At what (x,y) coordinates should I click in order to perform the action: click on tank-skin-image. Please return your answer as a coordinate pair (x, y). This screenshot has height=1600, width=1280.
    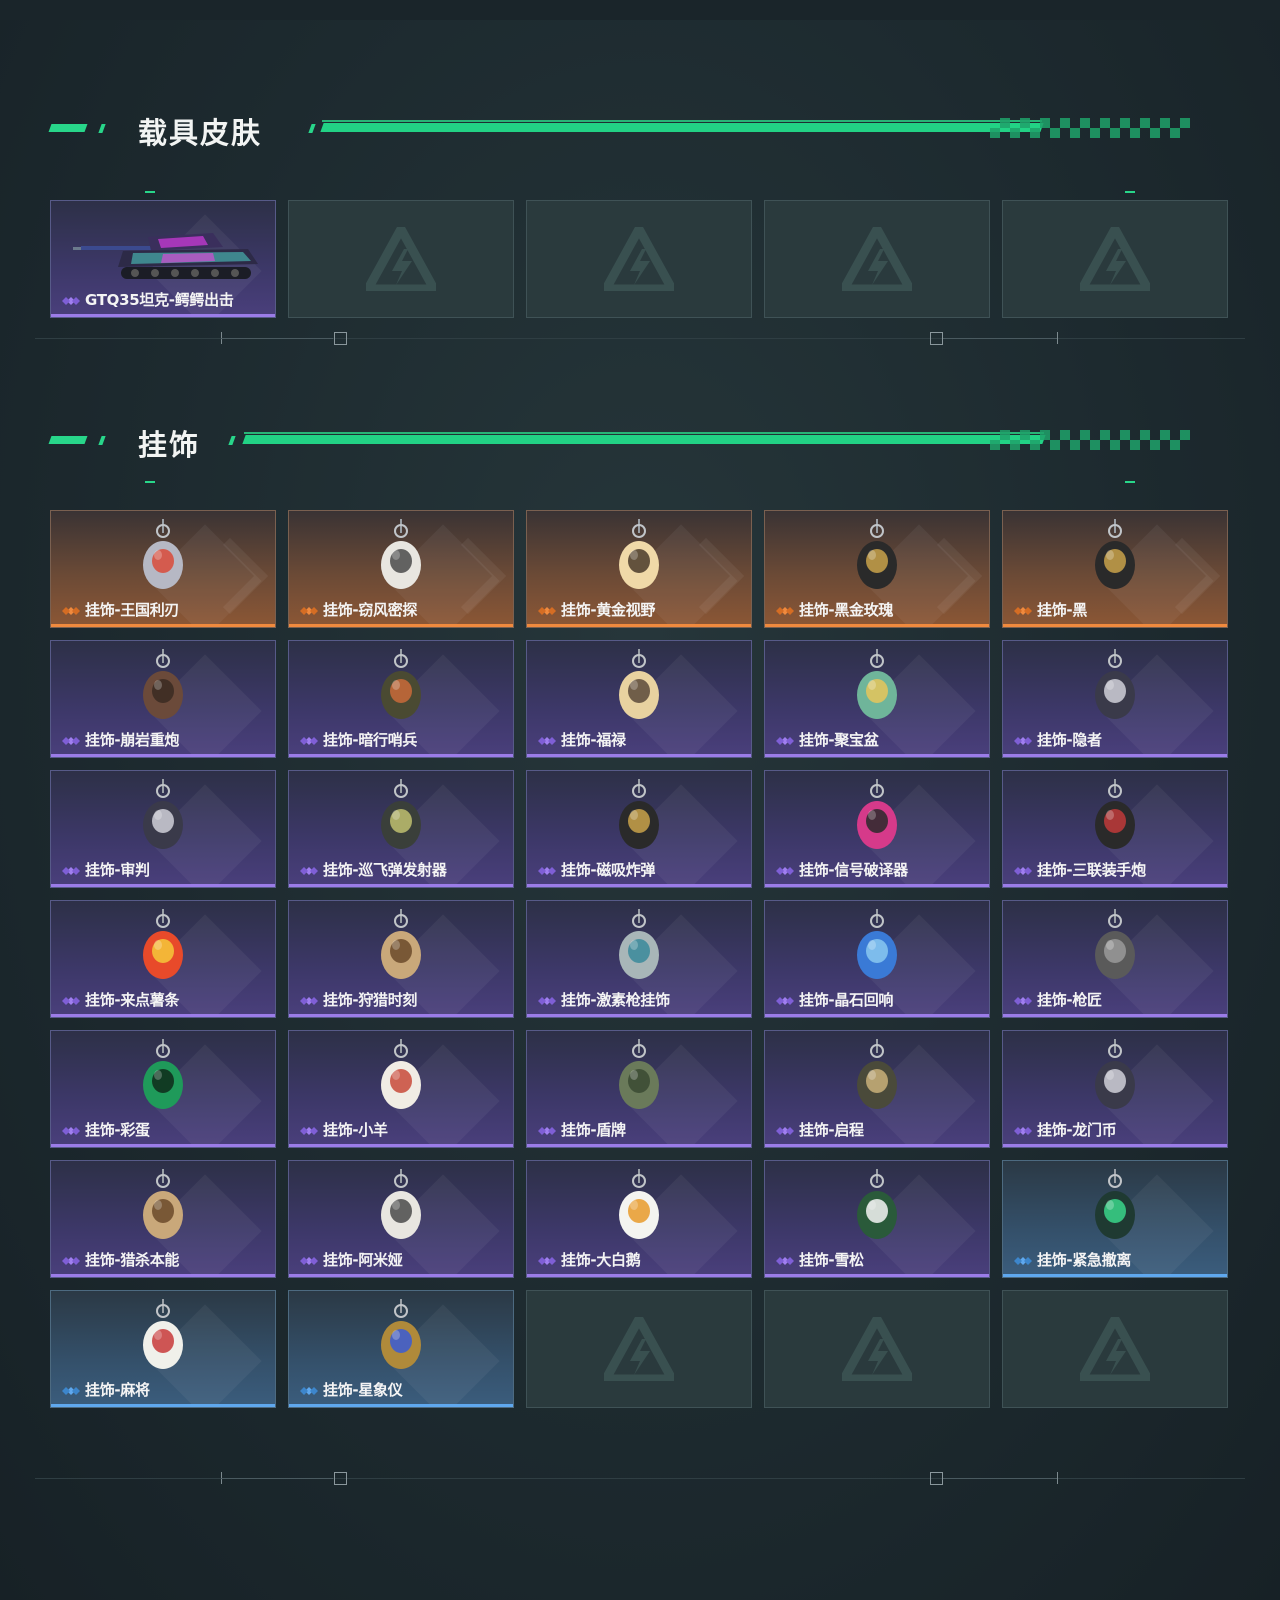
    Looking at the image, I should click on (163, 254).